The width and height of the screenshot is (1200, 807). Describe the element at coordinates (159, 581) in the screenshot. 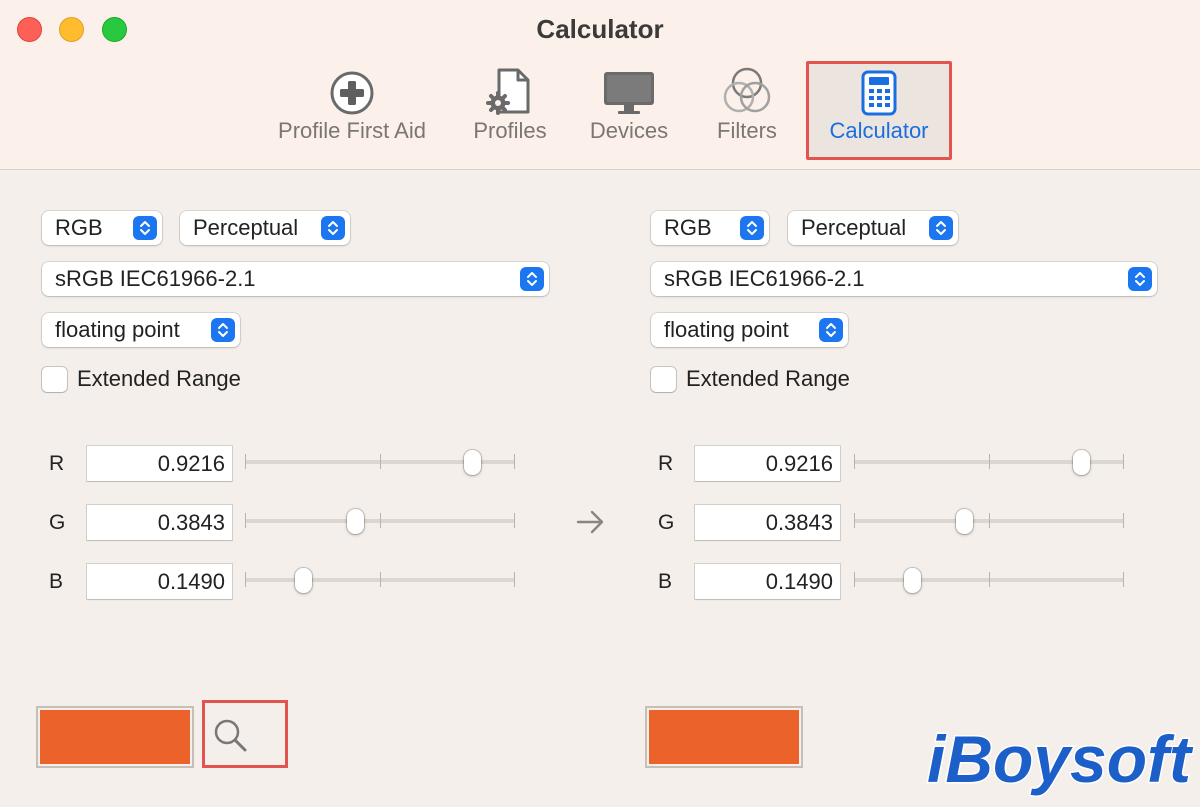

I see `source-channel-value-b: 0.1490` at that location.